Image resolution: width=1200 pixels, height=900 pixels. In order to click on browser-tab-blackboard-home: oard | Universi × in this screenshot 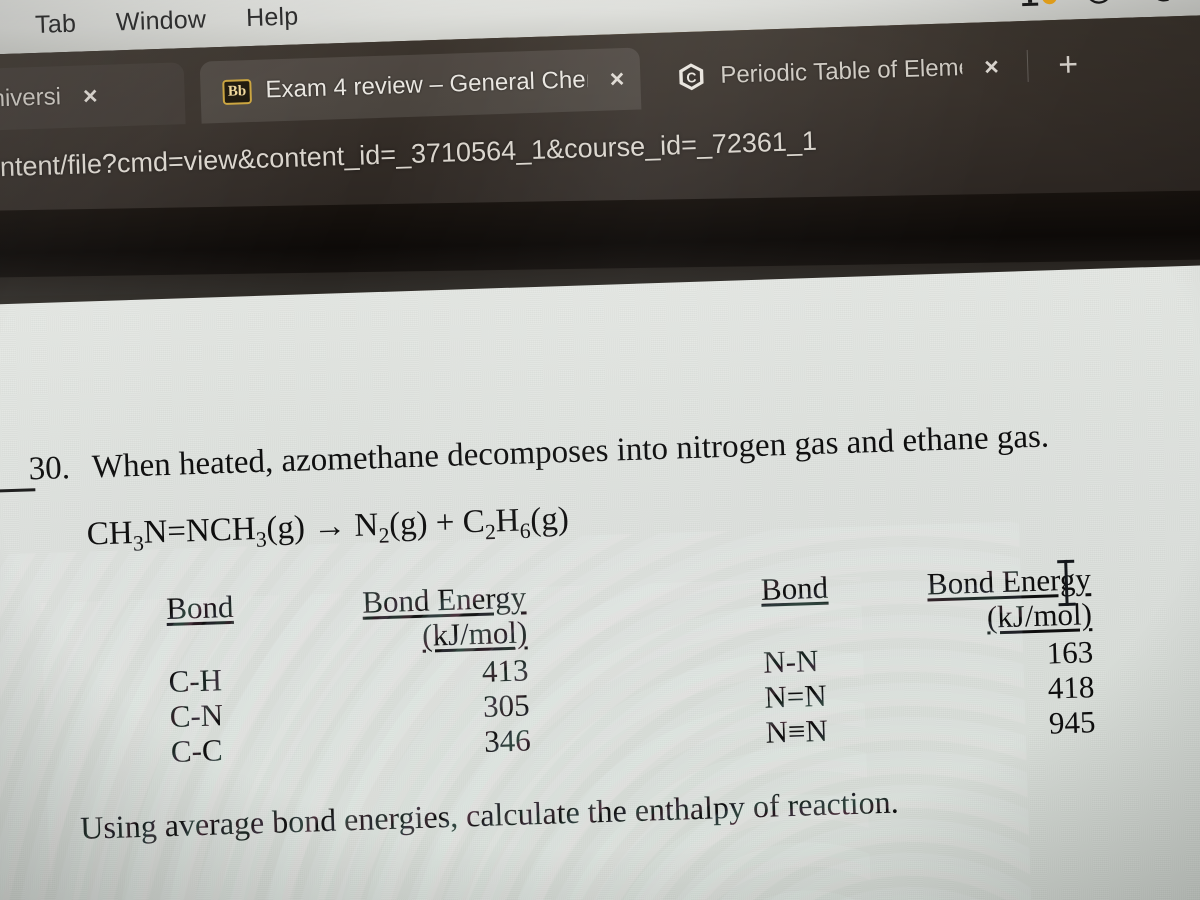, I will do `click(93, 98)`.